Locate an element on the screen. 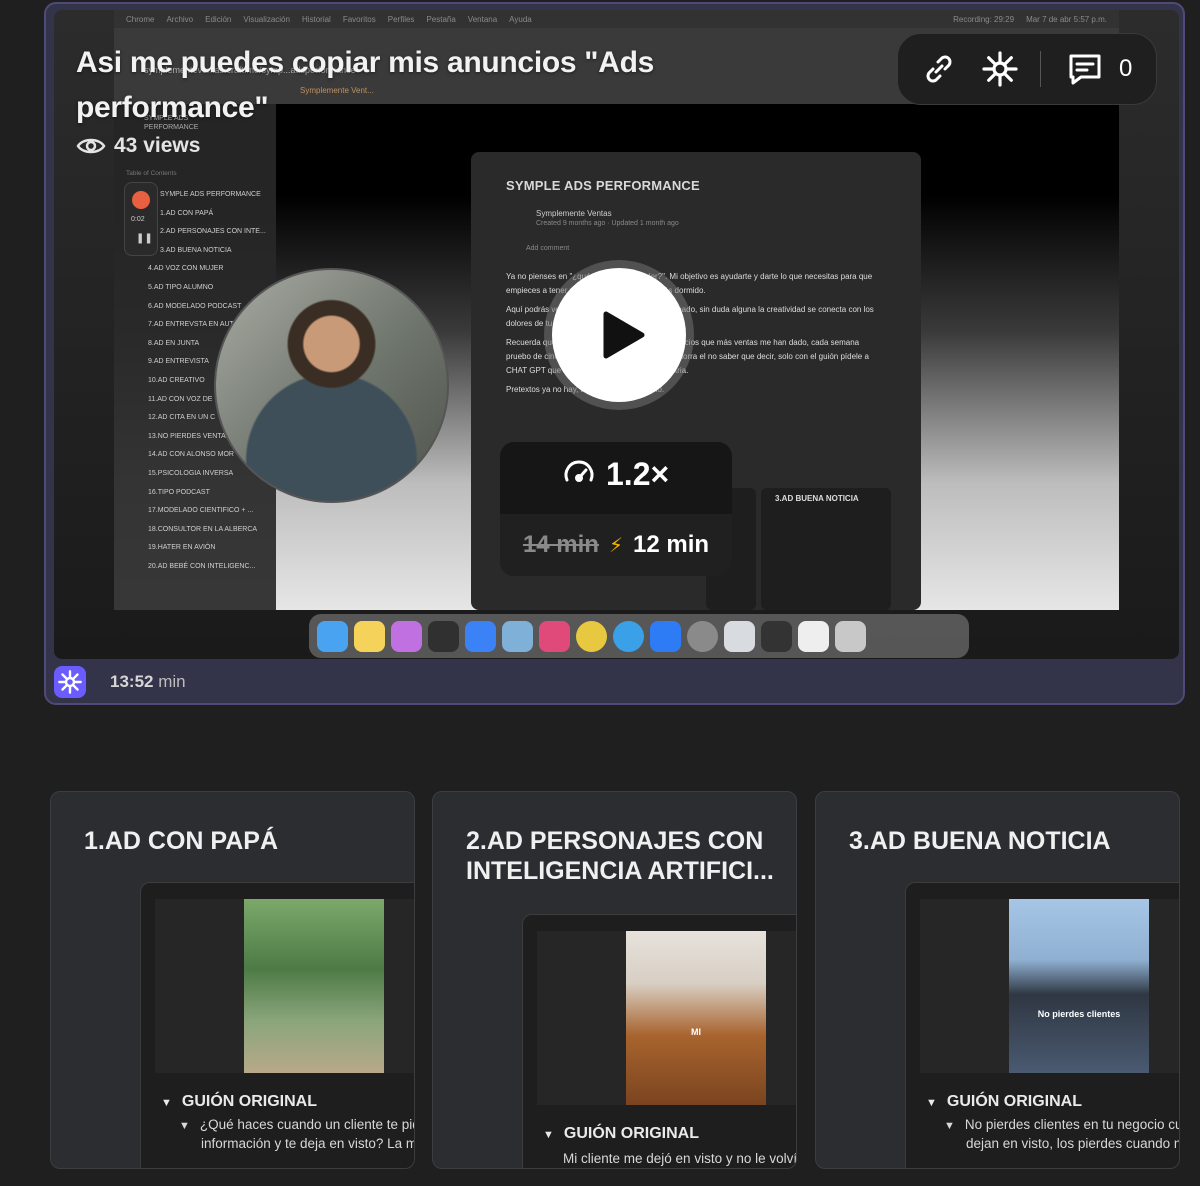 This screenshot has width=1200, height=1186. adjusted-duration: 12 min is located at coordinates (671, 544).